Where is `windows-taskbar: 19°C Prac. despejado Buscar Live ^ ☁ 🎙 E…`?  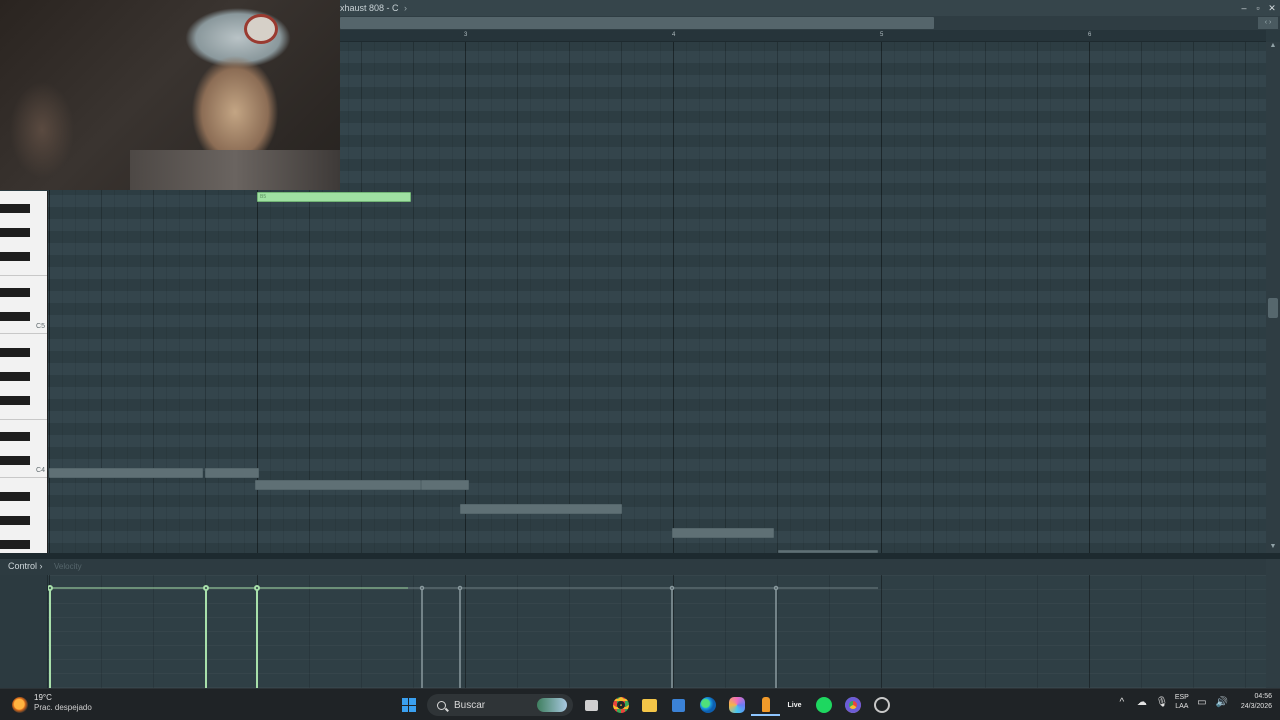
windows-taskbar: 19°C Prac. despejado Buscar Live ^ ☁ 🎙 E… is located at coordinates (640, 704).